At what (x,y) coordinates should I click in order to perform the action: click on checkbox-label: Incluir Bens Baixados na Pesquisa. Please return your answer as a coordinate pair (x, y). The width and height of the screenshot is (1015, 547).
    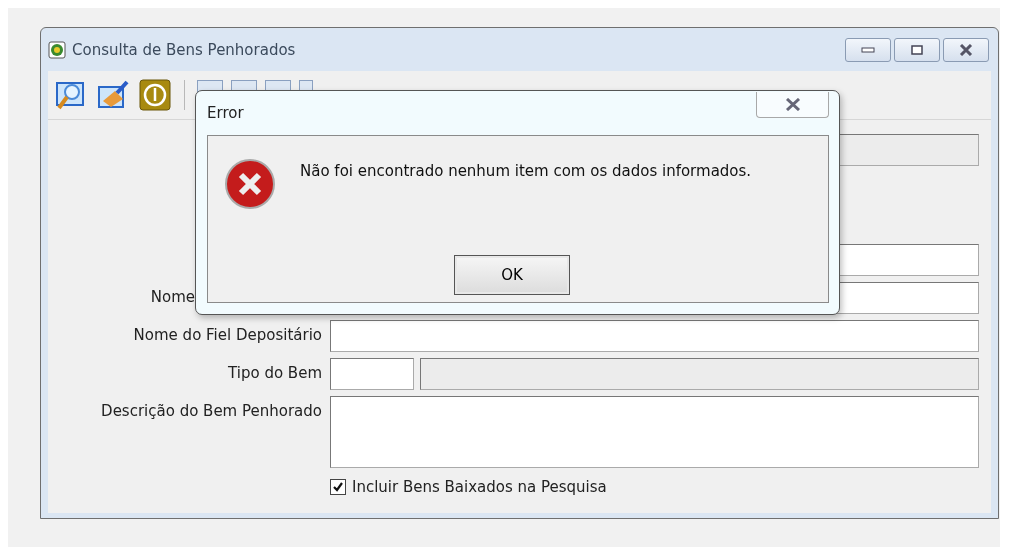
    Looking at the image, I should click on (479, 487).